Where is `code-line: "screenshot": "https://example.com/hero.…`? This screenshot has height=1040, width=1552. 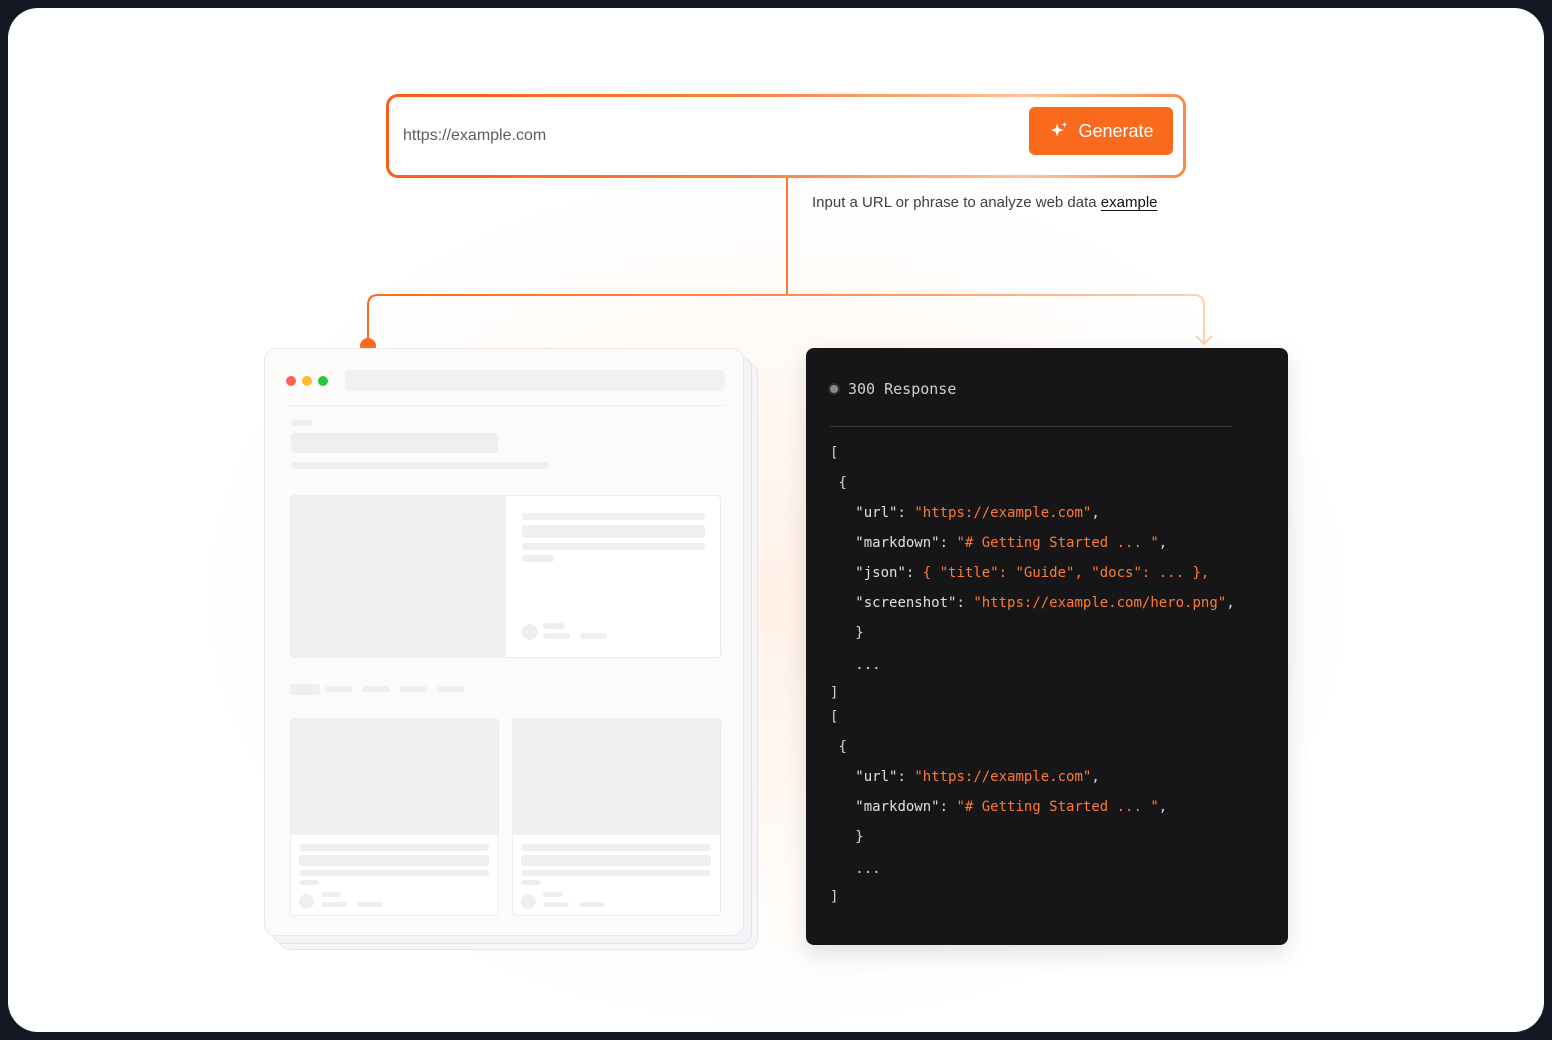 code-line: "screenshot": "https://example.com/hero.… is located at coordinates (1032, 603).